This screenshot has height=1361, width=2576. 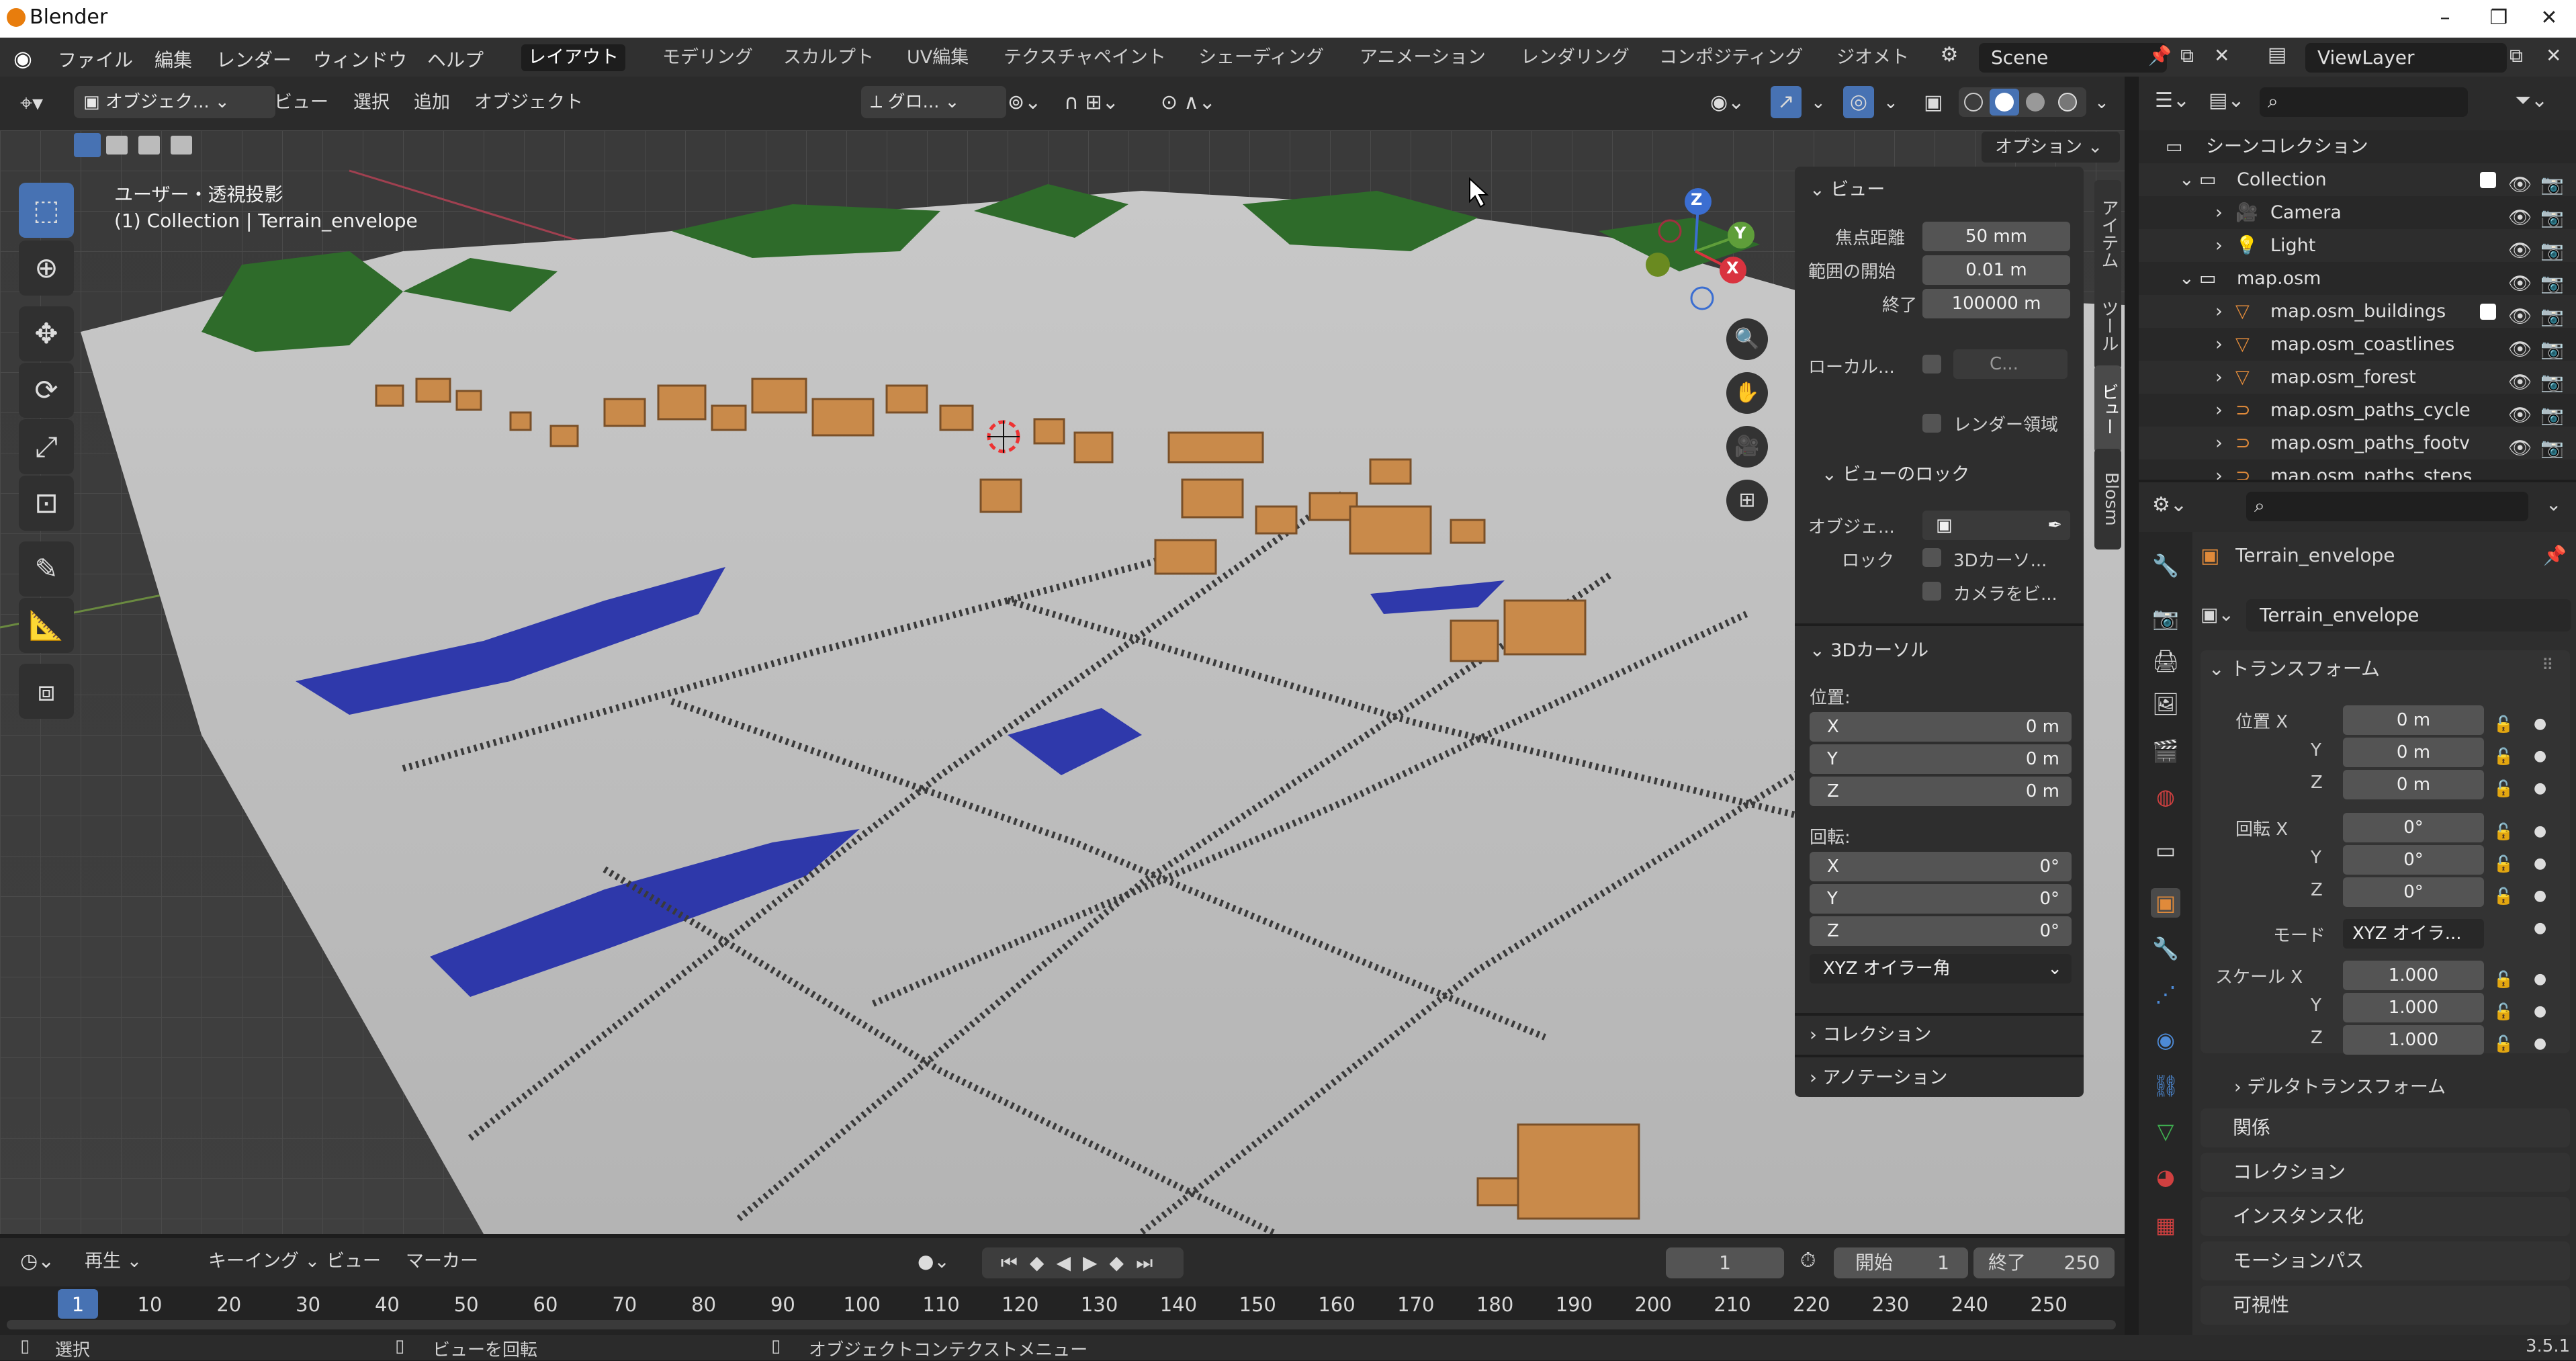 I want to click on material-shading-icon, so click(x=2036, y=102).